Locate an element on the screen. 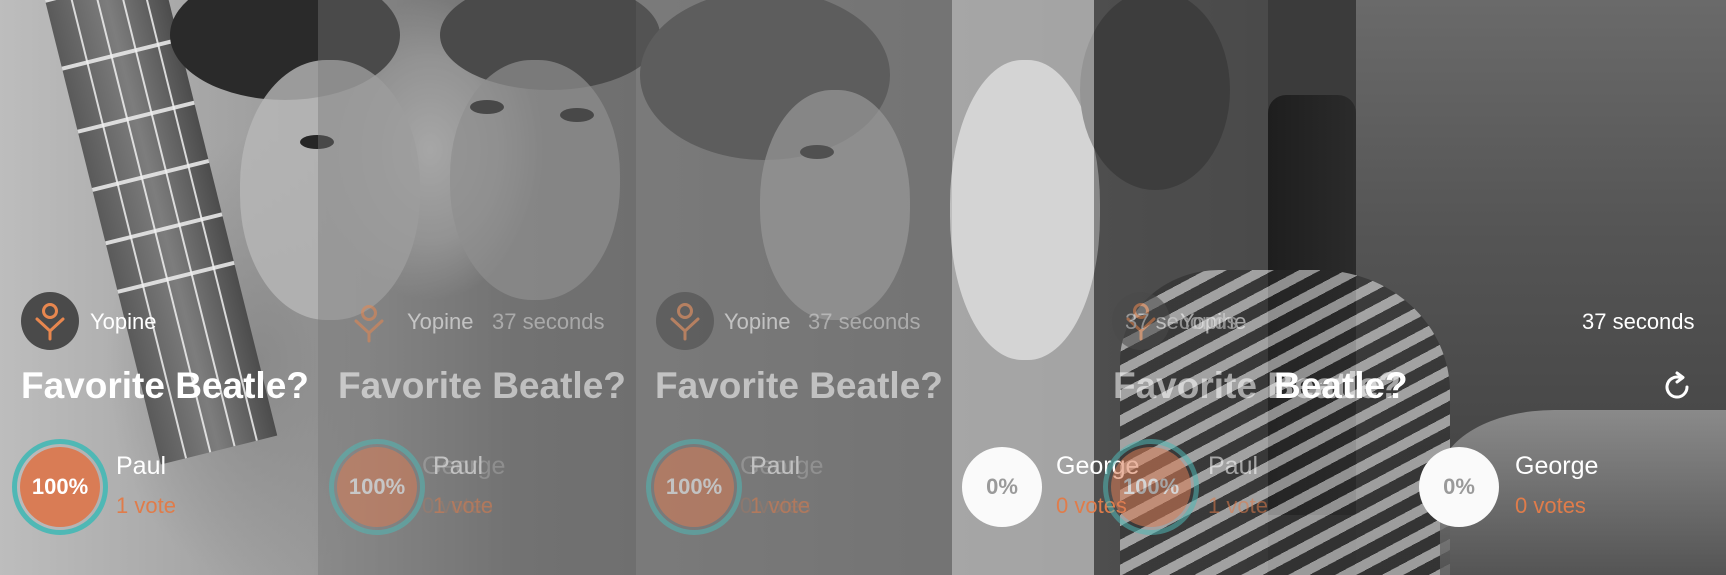 Image resolution: width=1726 pixels, height=575 pixels. refresh-icon is located at coordinates (1677, 387).